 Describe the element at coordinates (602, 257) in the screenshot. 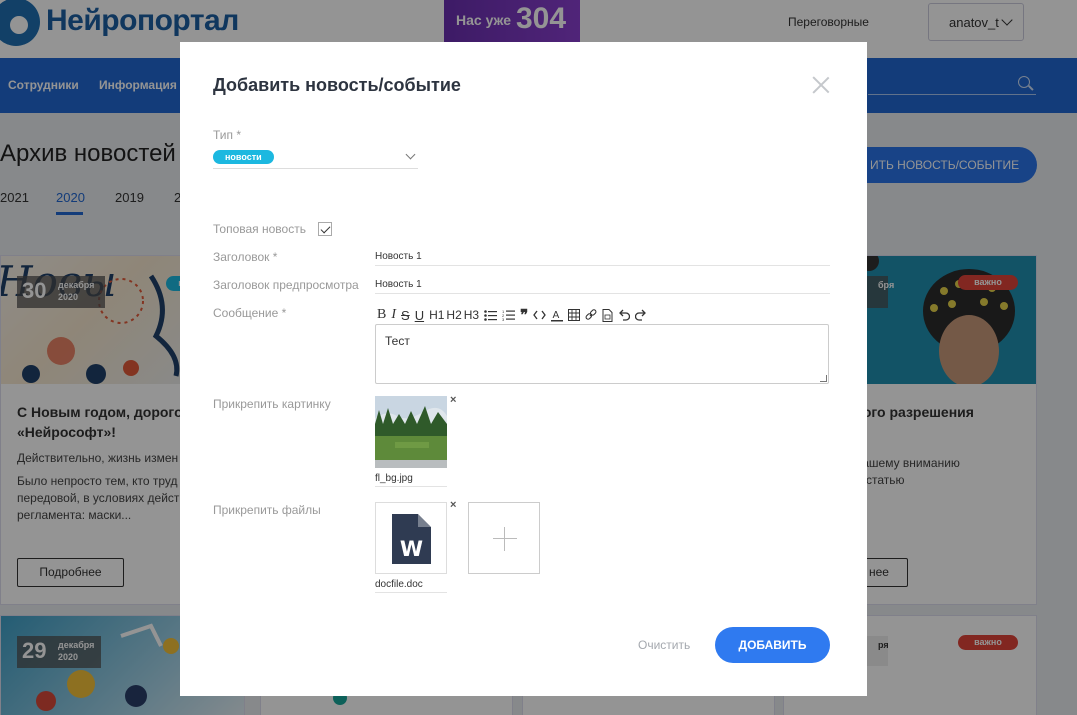

I see `headline-input: Новость 1` at that location.